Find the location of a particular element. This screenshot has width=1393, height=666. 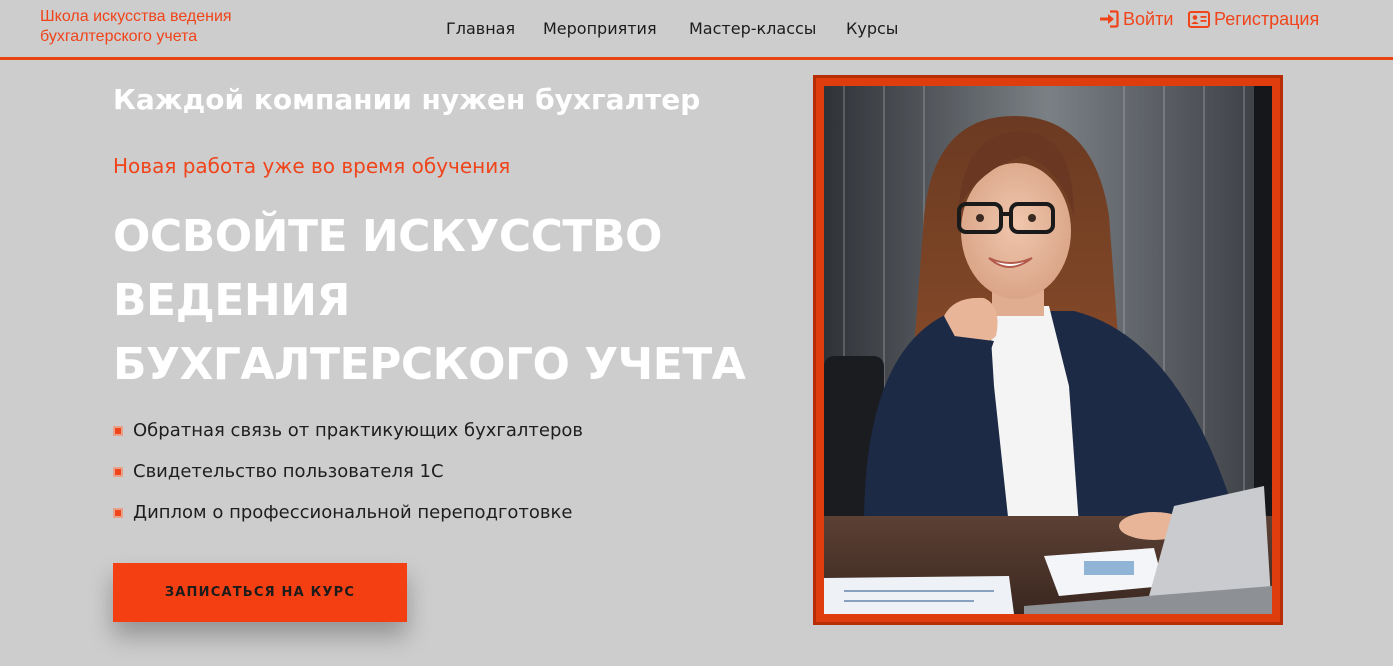

enroll-button: ЗАПИСАТЬСЯ НА КУРС is located at coordinates (260, 592).